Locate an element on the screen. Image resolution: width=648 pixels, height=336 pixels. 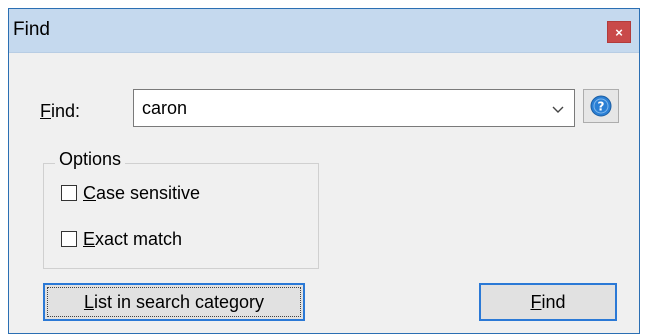
chevron-down-icon is located at coordinates (558, 109).